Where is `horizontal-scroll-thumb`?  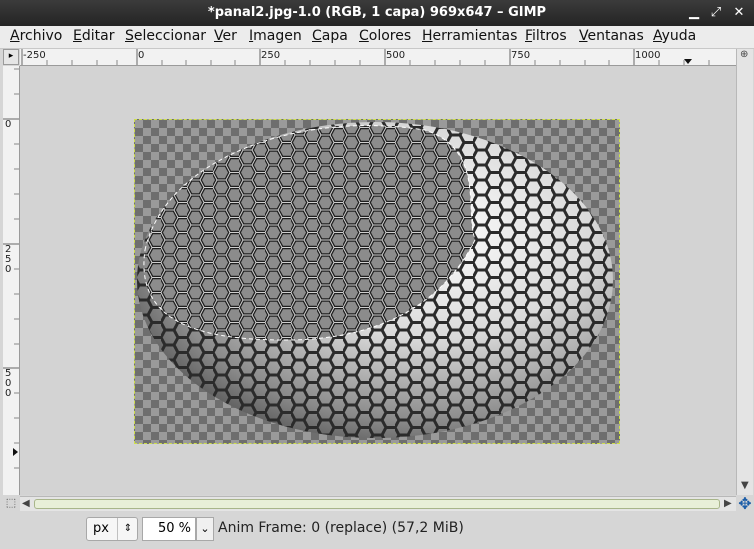
horizontal-scroll-thumb is located at coordinates (377, 504).